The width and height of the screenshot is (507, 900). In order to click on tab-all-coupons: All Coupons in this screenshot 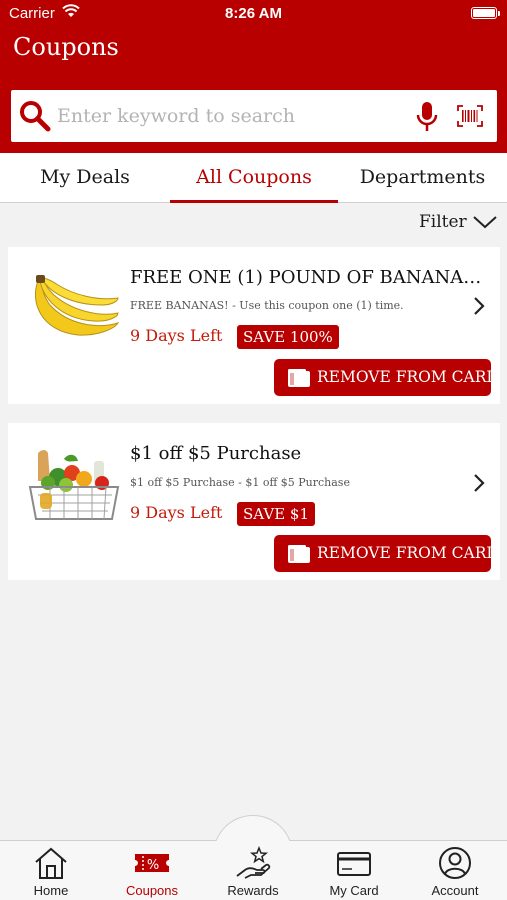, I will do `click(254, 178)`.